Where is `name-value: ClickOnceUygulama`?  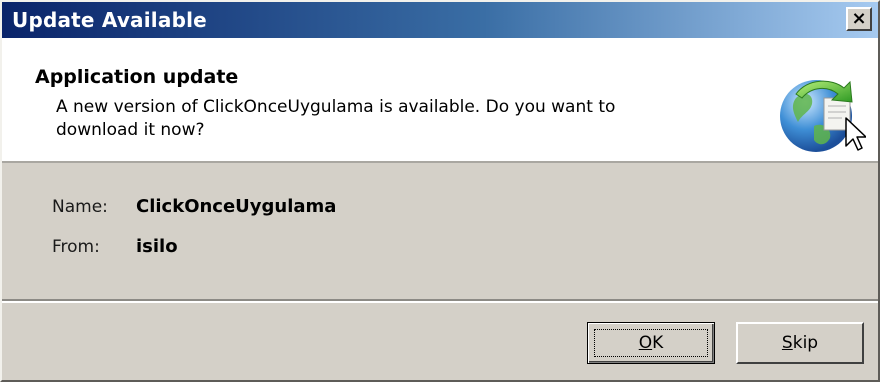 name-value: ClickOnceUygulama is located at coordinates (236, 206).